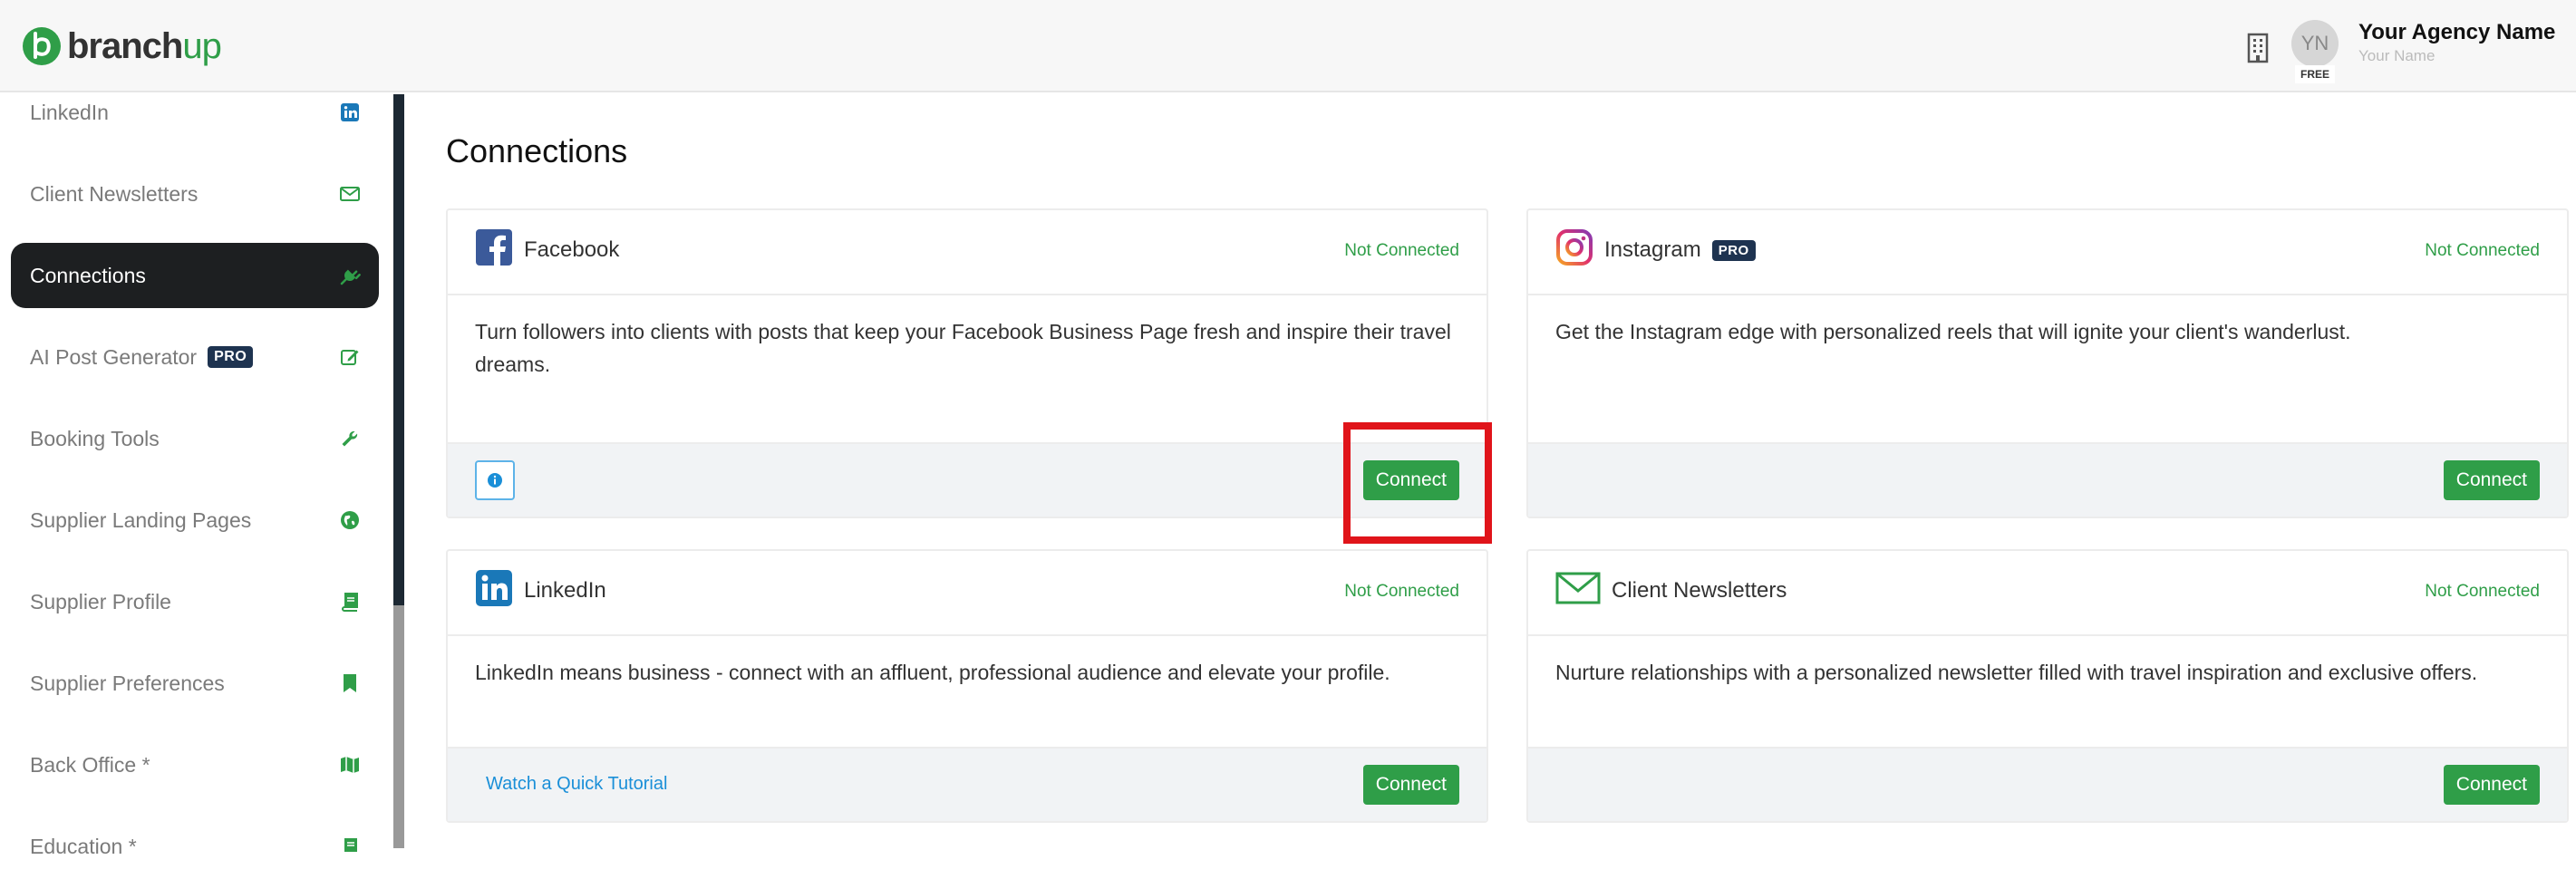  What do you see at coordinates (494, 247) in the screenshot?
I see `facebook-icon` at bounding box center [494, 247].